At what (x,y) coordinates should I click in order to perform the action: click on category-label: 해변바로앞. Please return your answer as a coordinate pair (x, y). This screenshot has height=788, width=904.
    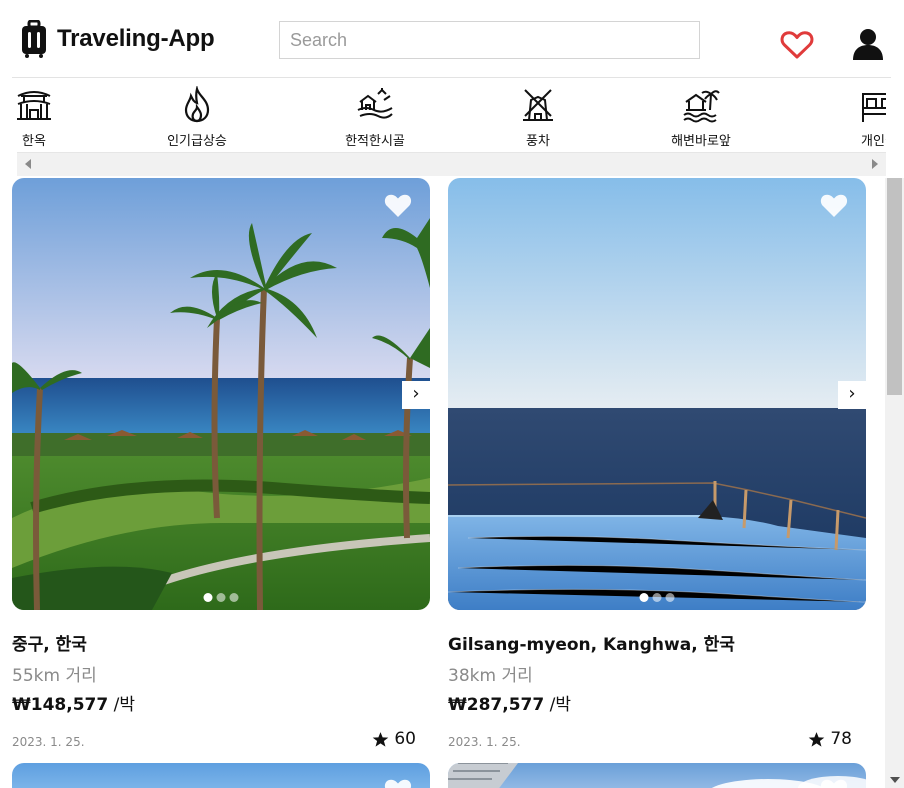
    Looking at the image, I should click on (701, 141).